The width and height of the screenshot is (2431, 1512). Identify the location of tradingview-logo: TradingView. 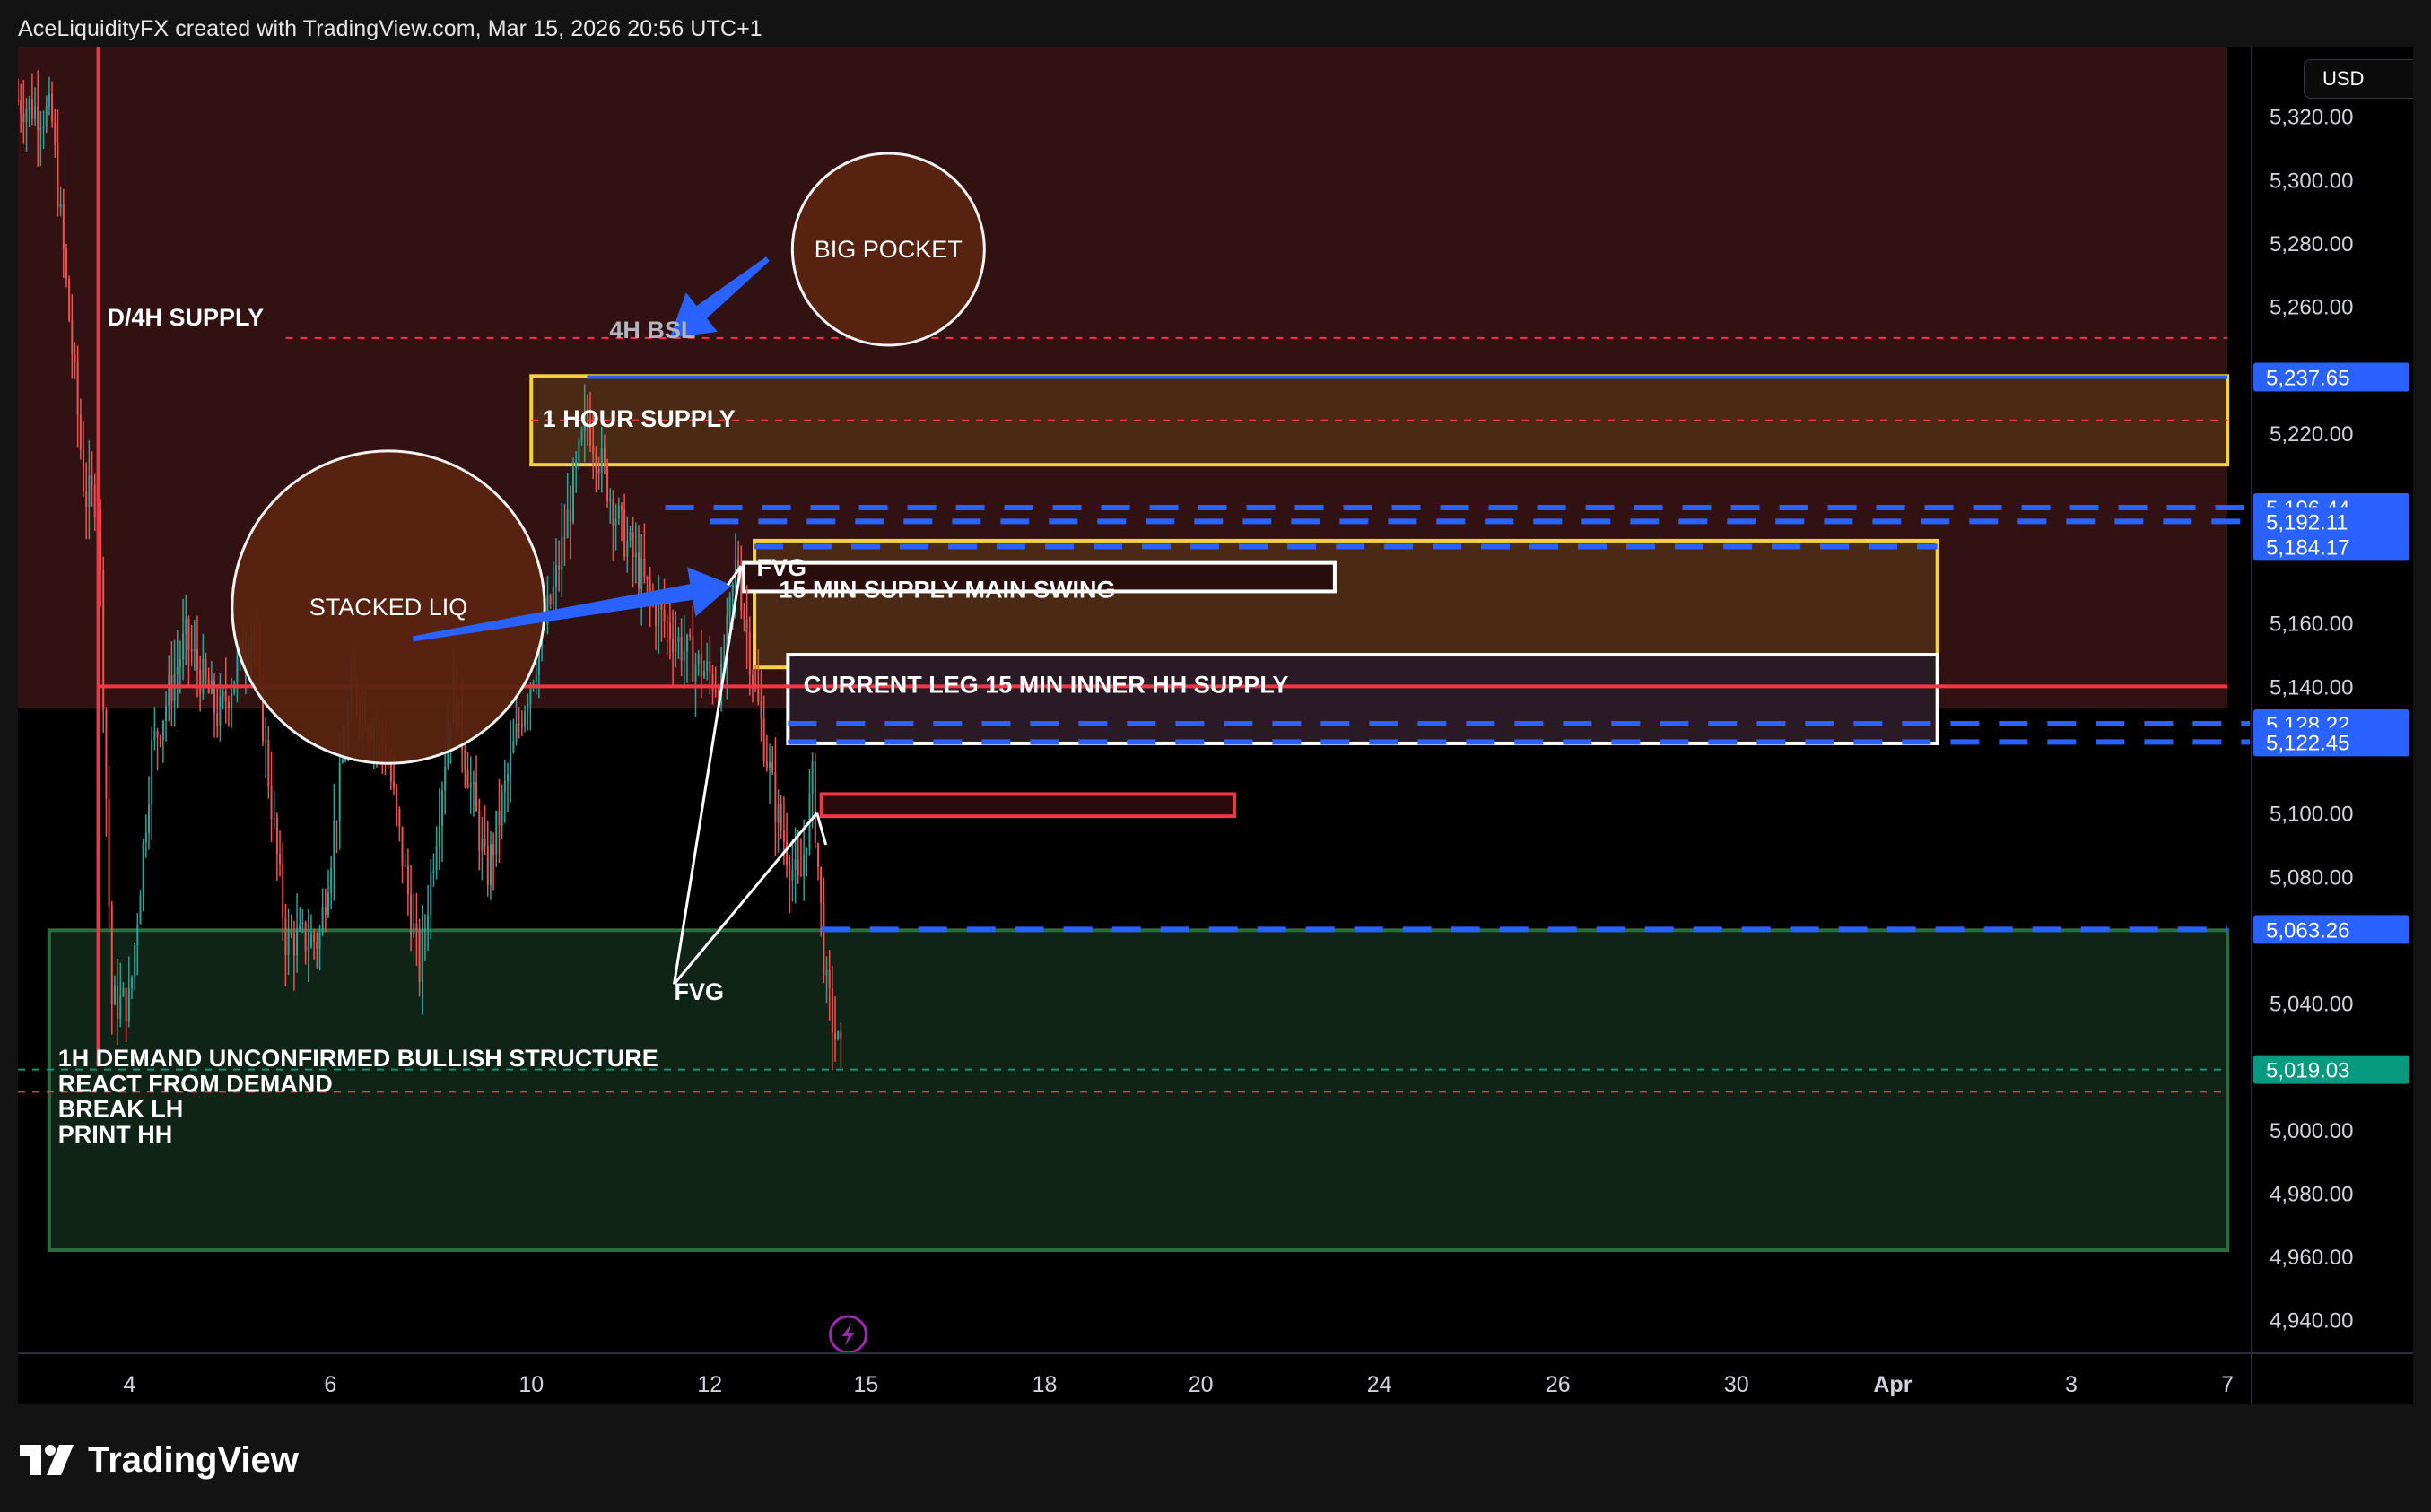
(159, 1460).